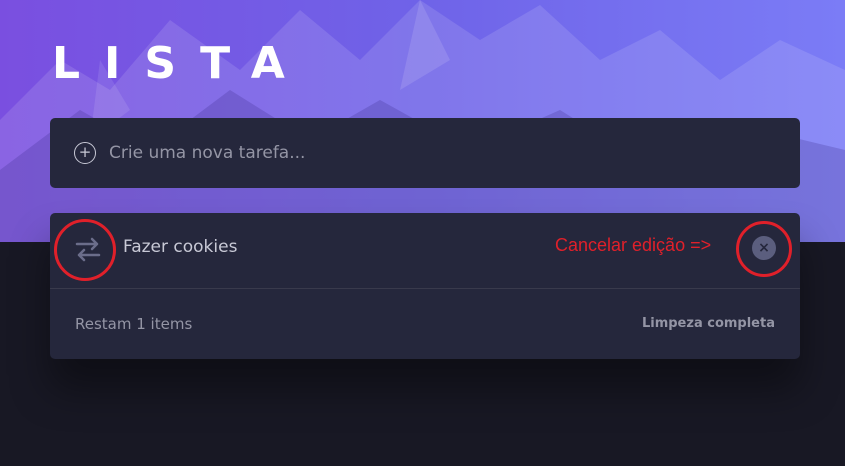  I want to click on new-task-input, so click(409, 153).